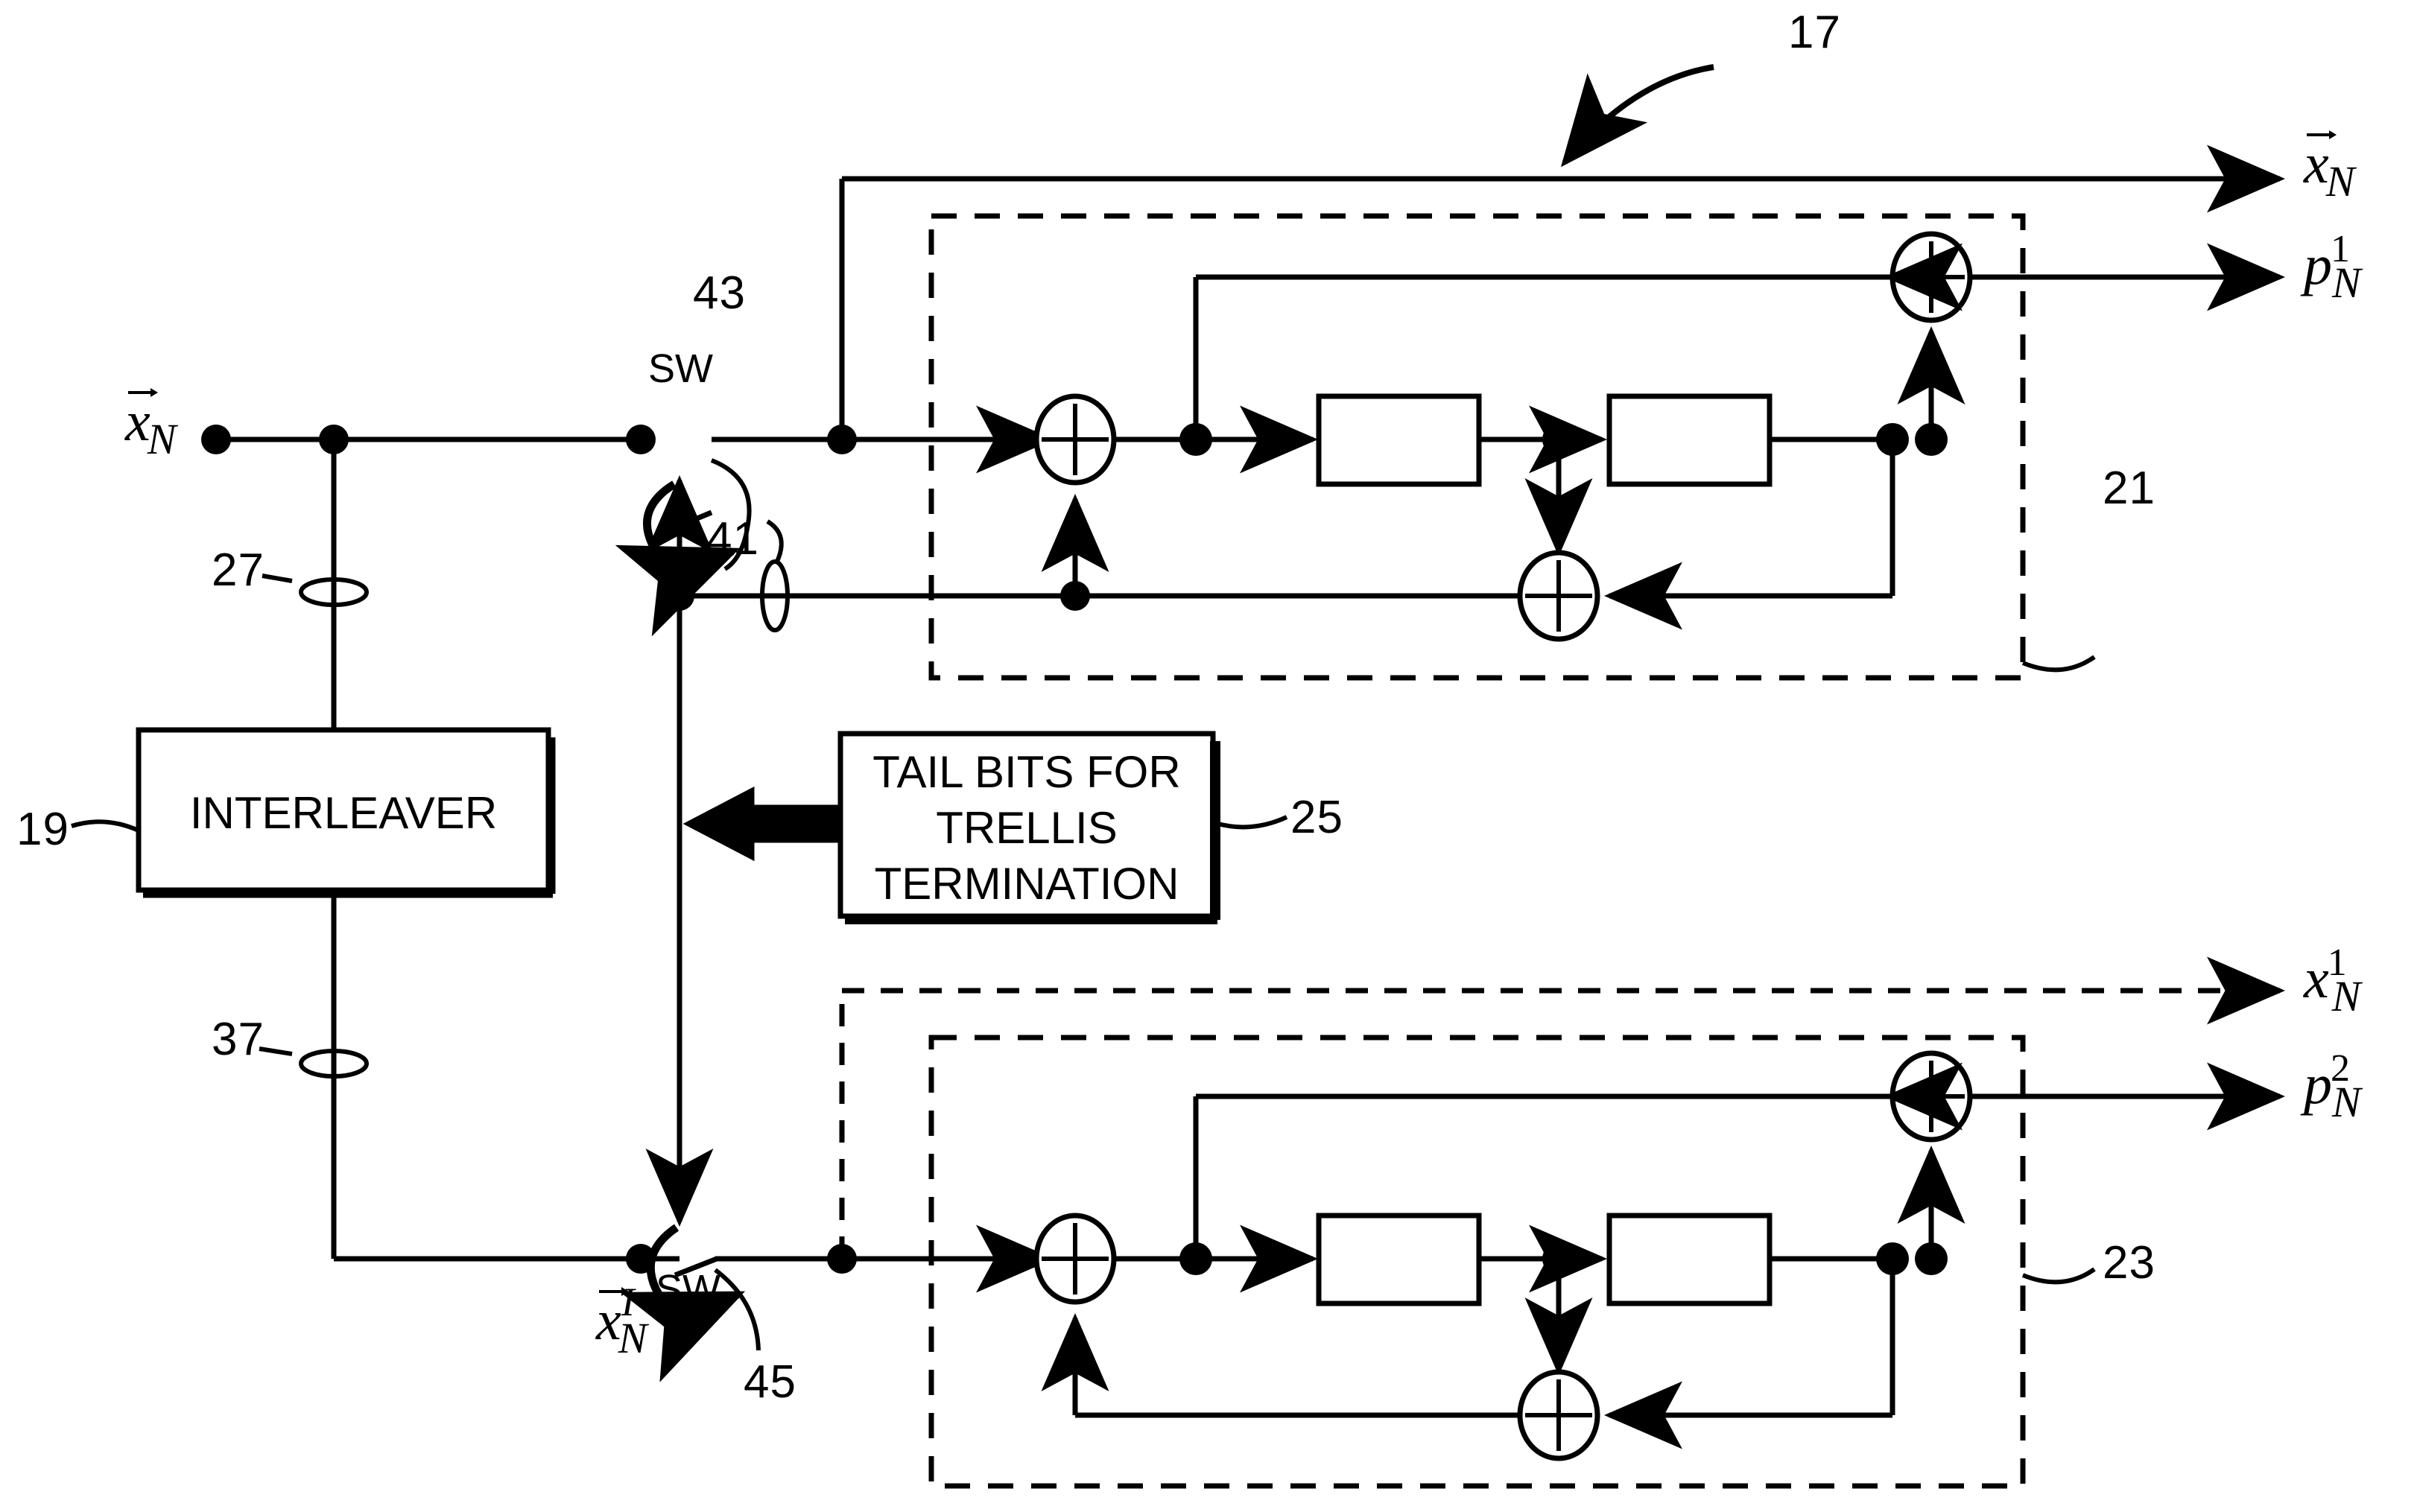 This screenshot has width=2417, height=1512. I want to click on encoder-bottom-internals, so click(1631, 1255).